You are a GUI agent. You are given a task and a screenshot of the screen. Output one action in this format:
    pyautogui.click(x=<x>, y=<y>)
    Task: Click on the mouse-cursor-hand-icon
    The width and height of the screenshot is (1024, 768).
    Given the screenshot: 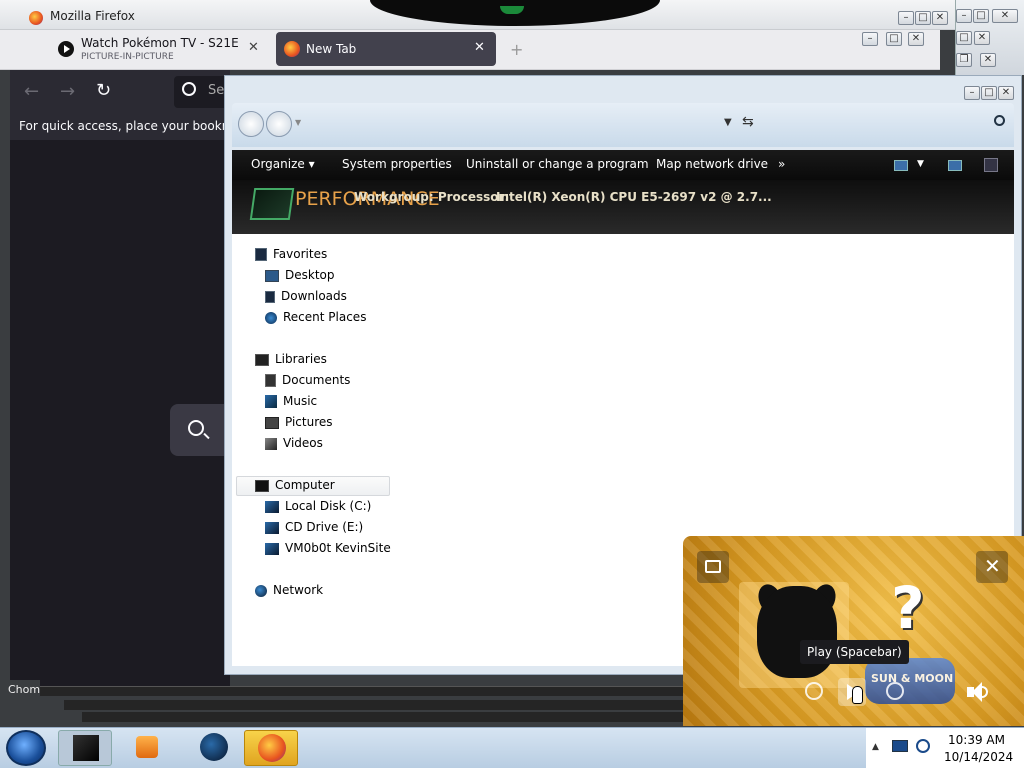 What is the action you would take?
    pyautogui.click(x=857, y=695)
    